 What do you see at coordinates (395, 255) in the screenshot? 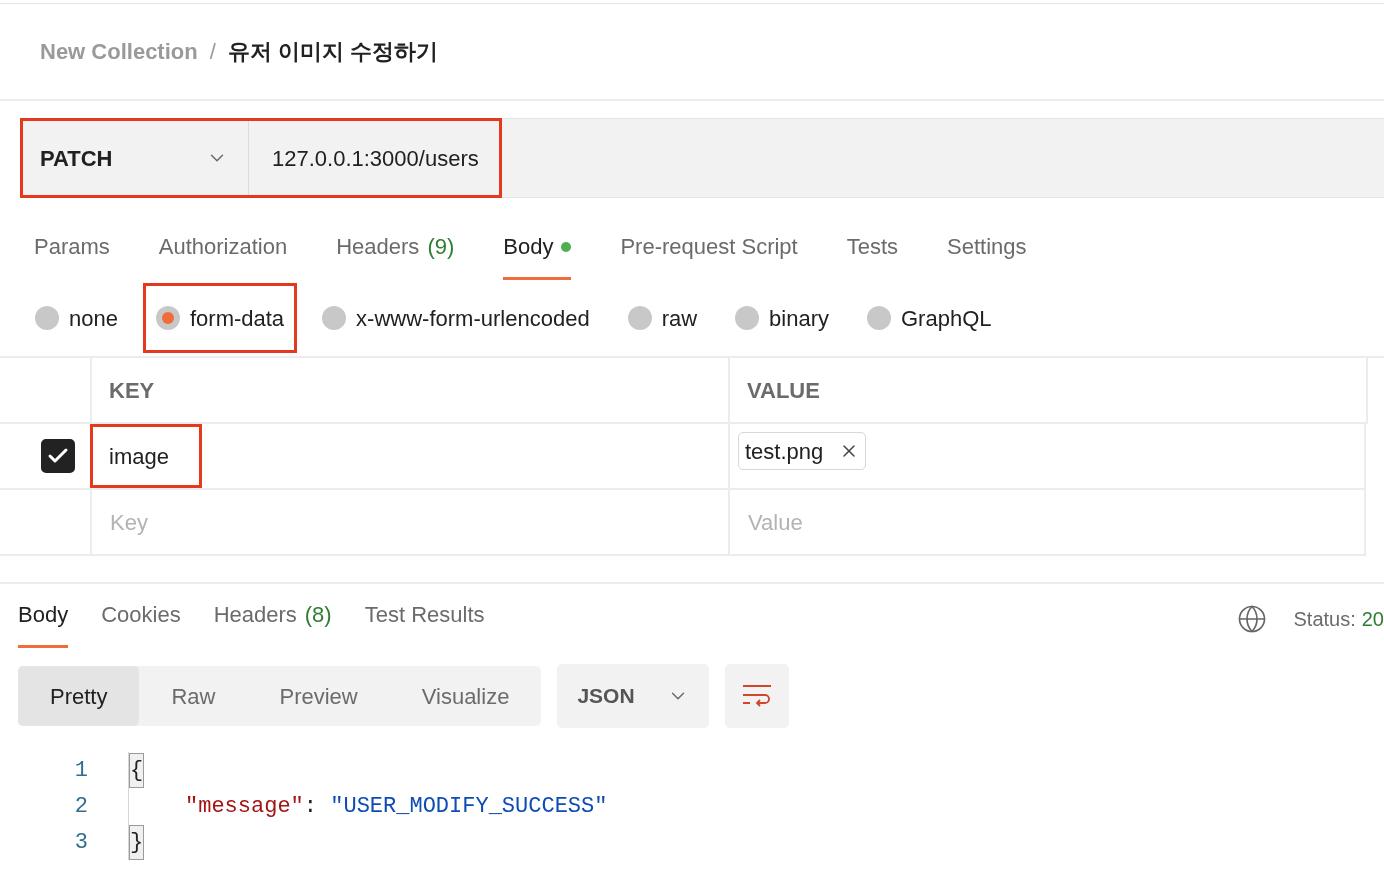
I see `request-tab: Headers (9)` at bounding box center [395, 255].